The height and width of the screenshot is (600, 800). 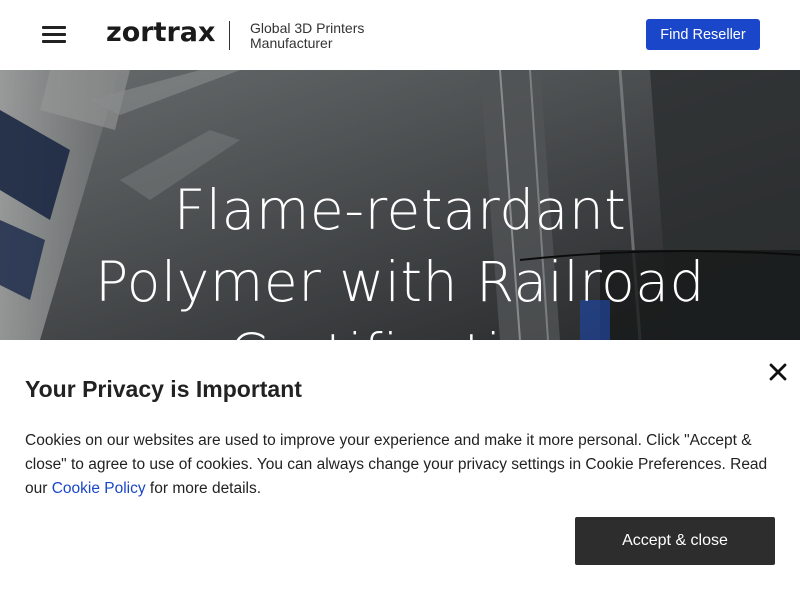 What do you see at coordinates (291, 43) in the screenshot?
I see `tagline-line-2: Manufacturer` at bounding box center [291, 43].